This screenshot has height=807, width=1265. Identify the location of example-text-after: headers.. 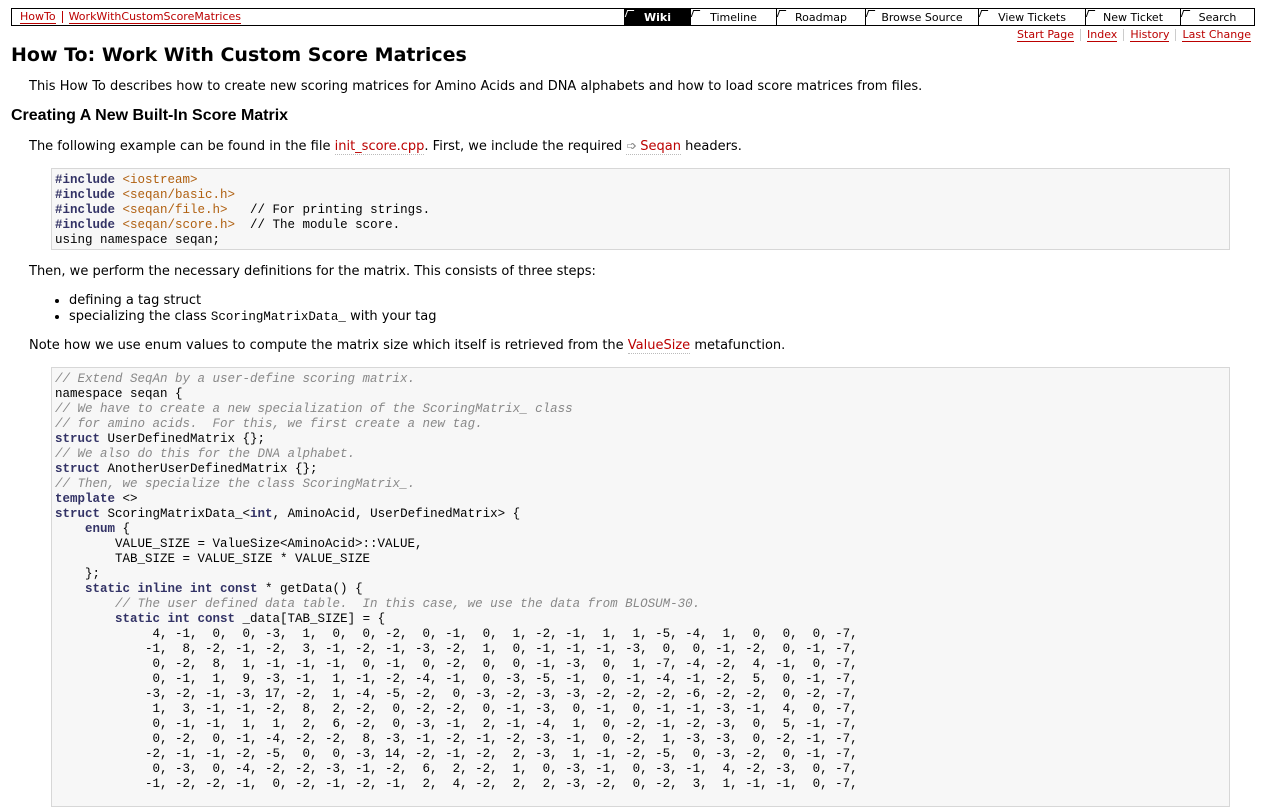
(711, 146).